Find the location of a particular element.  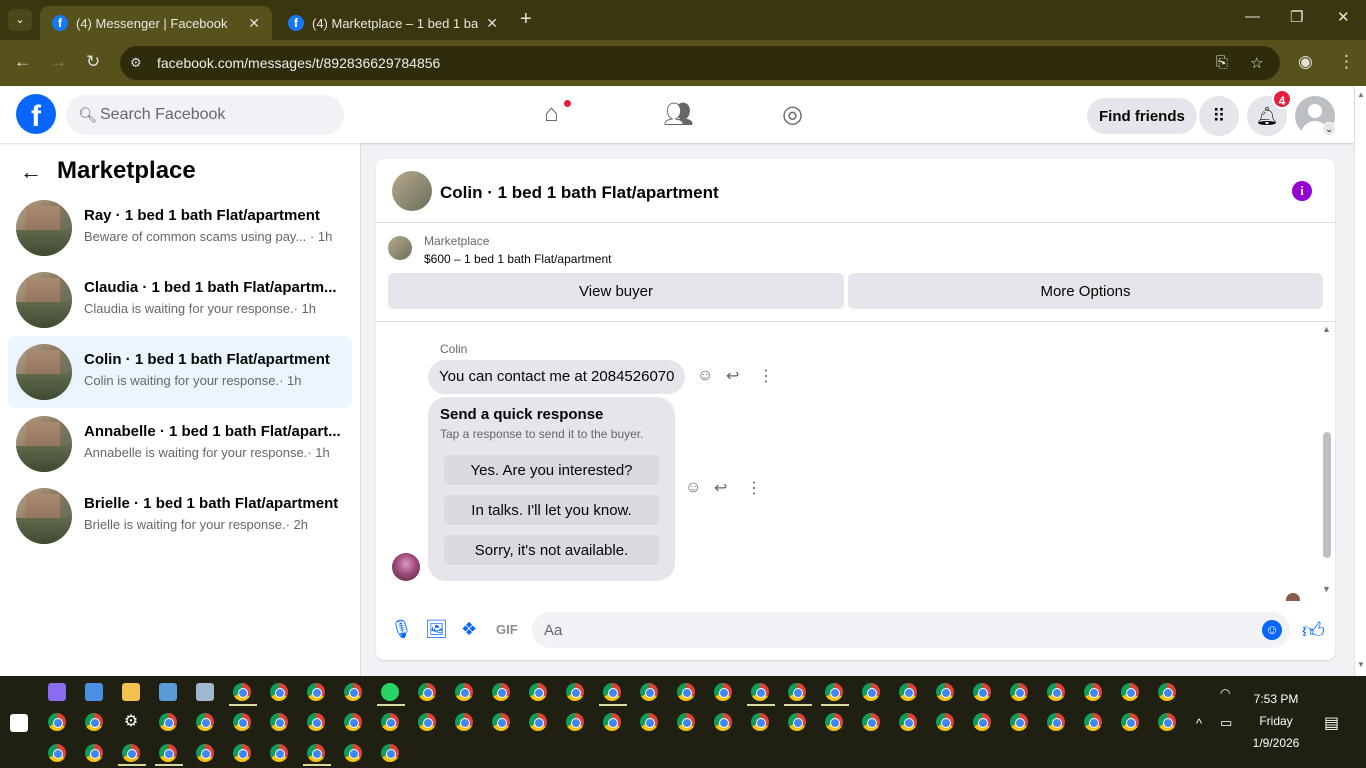

clock-time: 7:53 PM is located at coordinates (1276, 699).